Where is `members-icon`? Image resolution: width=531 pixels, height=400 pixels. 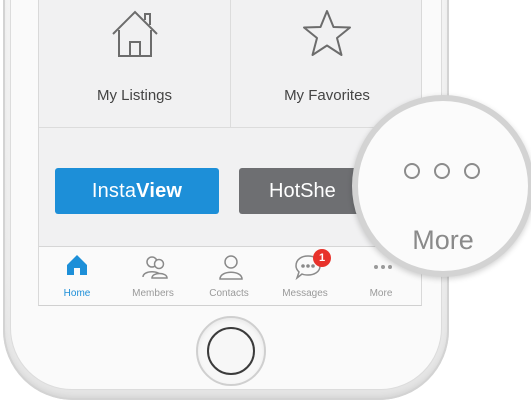
members-icon is located at coordinates (155, 267).